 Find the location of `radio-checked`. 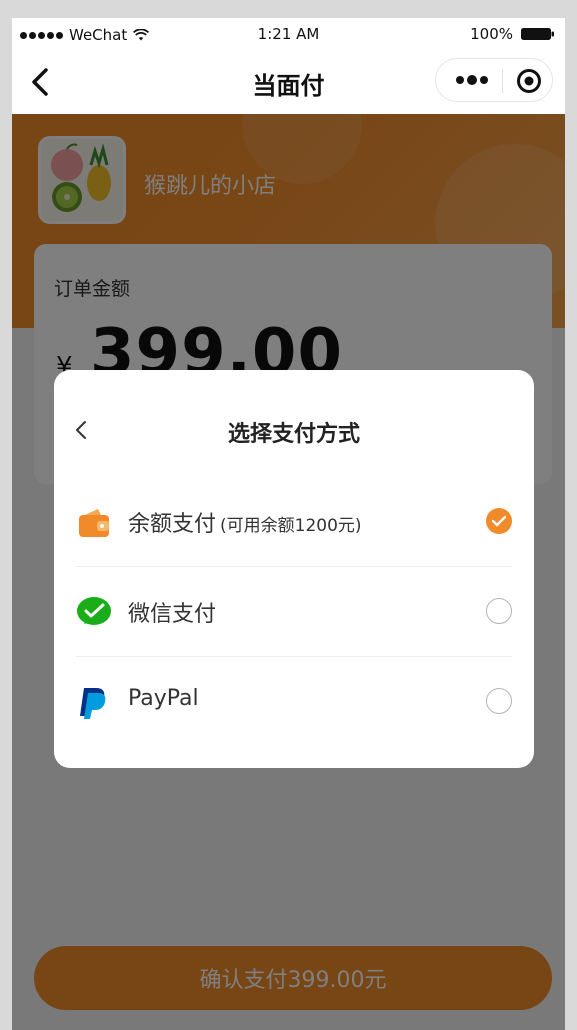

radio-checked is located at coordinates (499, 521).